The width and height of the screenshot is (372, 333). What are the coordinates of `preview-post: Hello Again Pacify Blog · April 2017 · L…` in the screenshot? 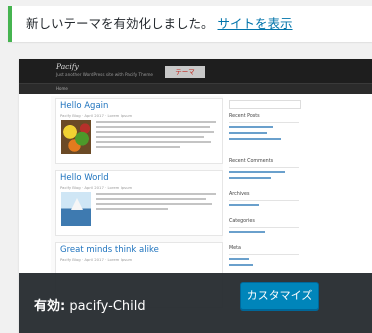 It's located at (139, 131).